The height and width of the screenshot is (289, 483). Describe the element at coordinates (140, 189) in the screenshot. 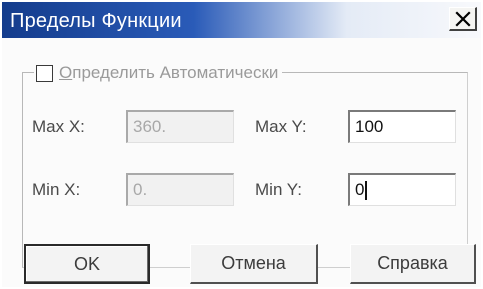

I see `min-x-value: 0.` at that location.